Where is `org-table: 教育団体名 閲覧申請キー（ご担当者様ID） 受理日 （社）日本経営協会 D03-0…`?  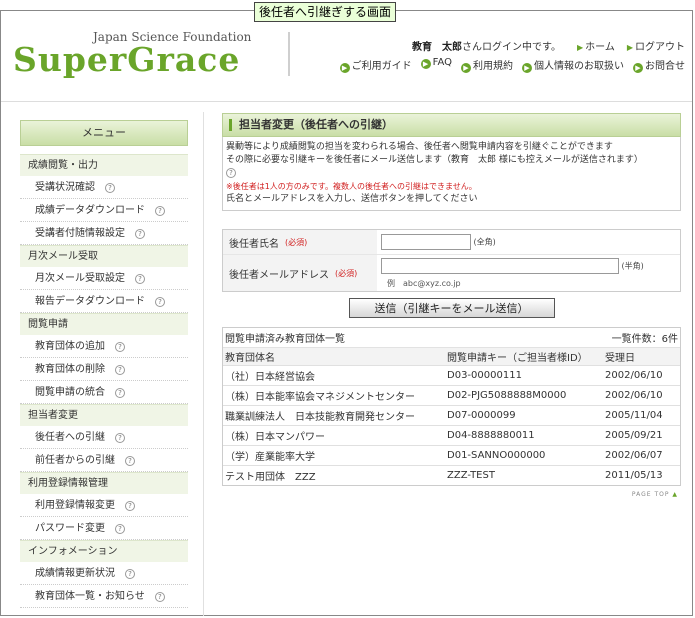
org-table: 教育団体名 閲覧申請キー（ご担当者様ID） 受理日 （社）日本経営協会 D03-0… is located at coordinates (451, 416).